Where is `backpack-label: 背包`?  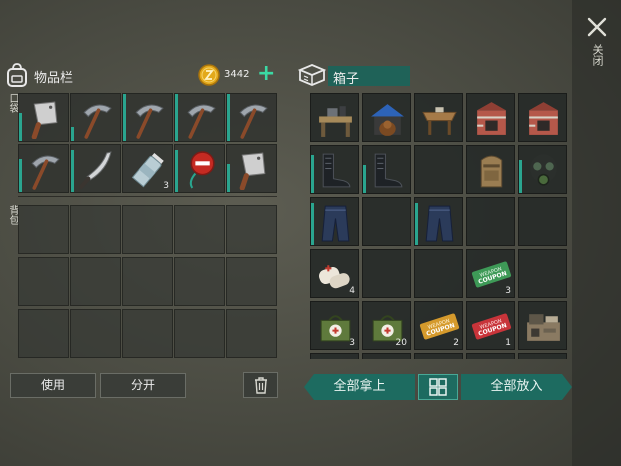 backpack-label: 背包 is located at coordinates (12, 215).